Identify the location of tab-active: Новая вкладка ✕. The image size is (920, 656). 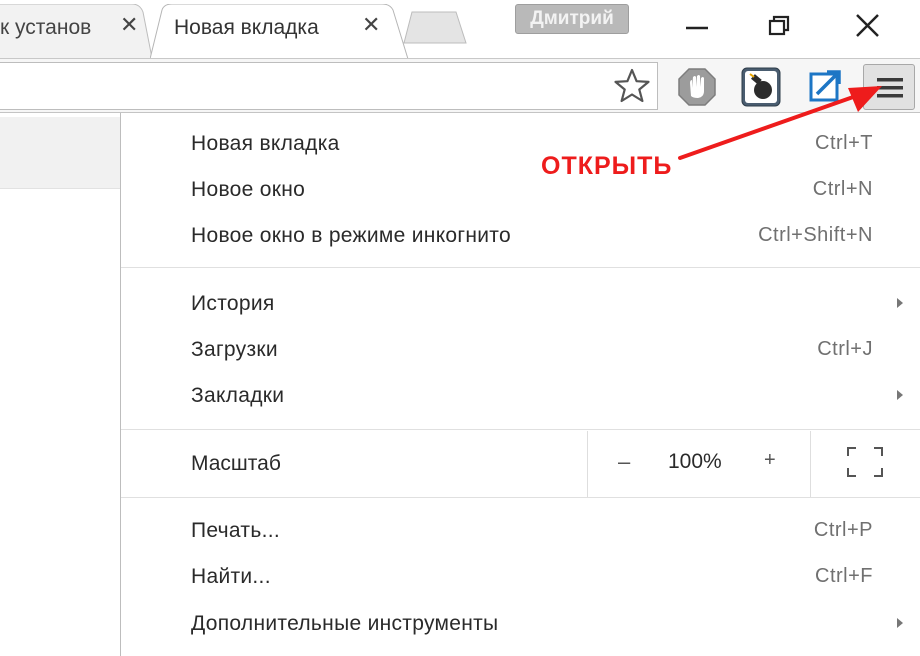
(280, 31).